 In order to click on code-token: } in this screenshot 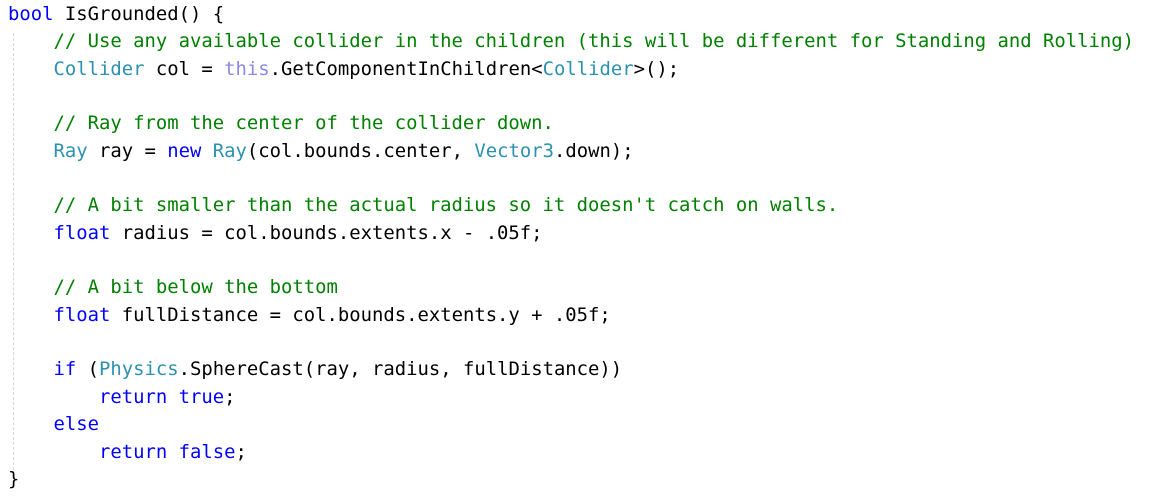, I will do `click(14, 478)`.